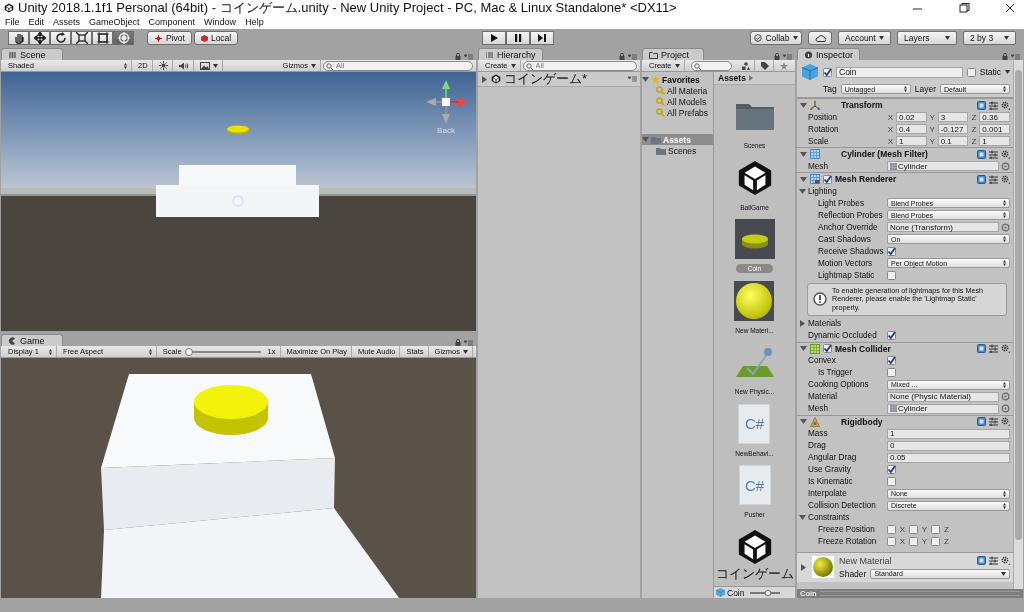  I want to click on tag-icon, so click(765, 65).